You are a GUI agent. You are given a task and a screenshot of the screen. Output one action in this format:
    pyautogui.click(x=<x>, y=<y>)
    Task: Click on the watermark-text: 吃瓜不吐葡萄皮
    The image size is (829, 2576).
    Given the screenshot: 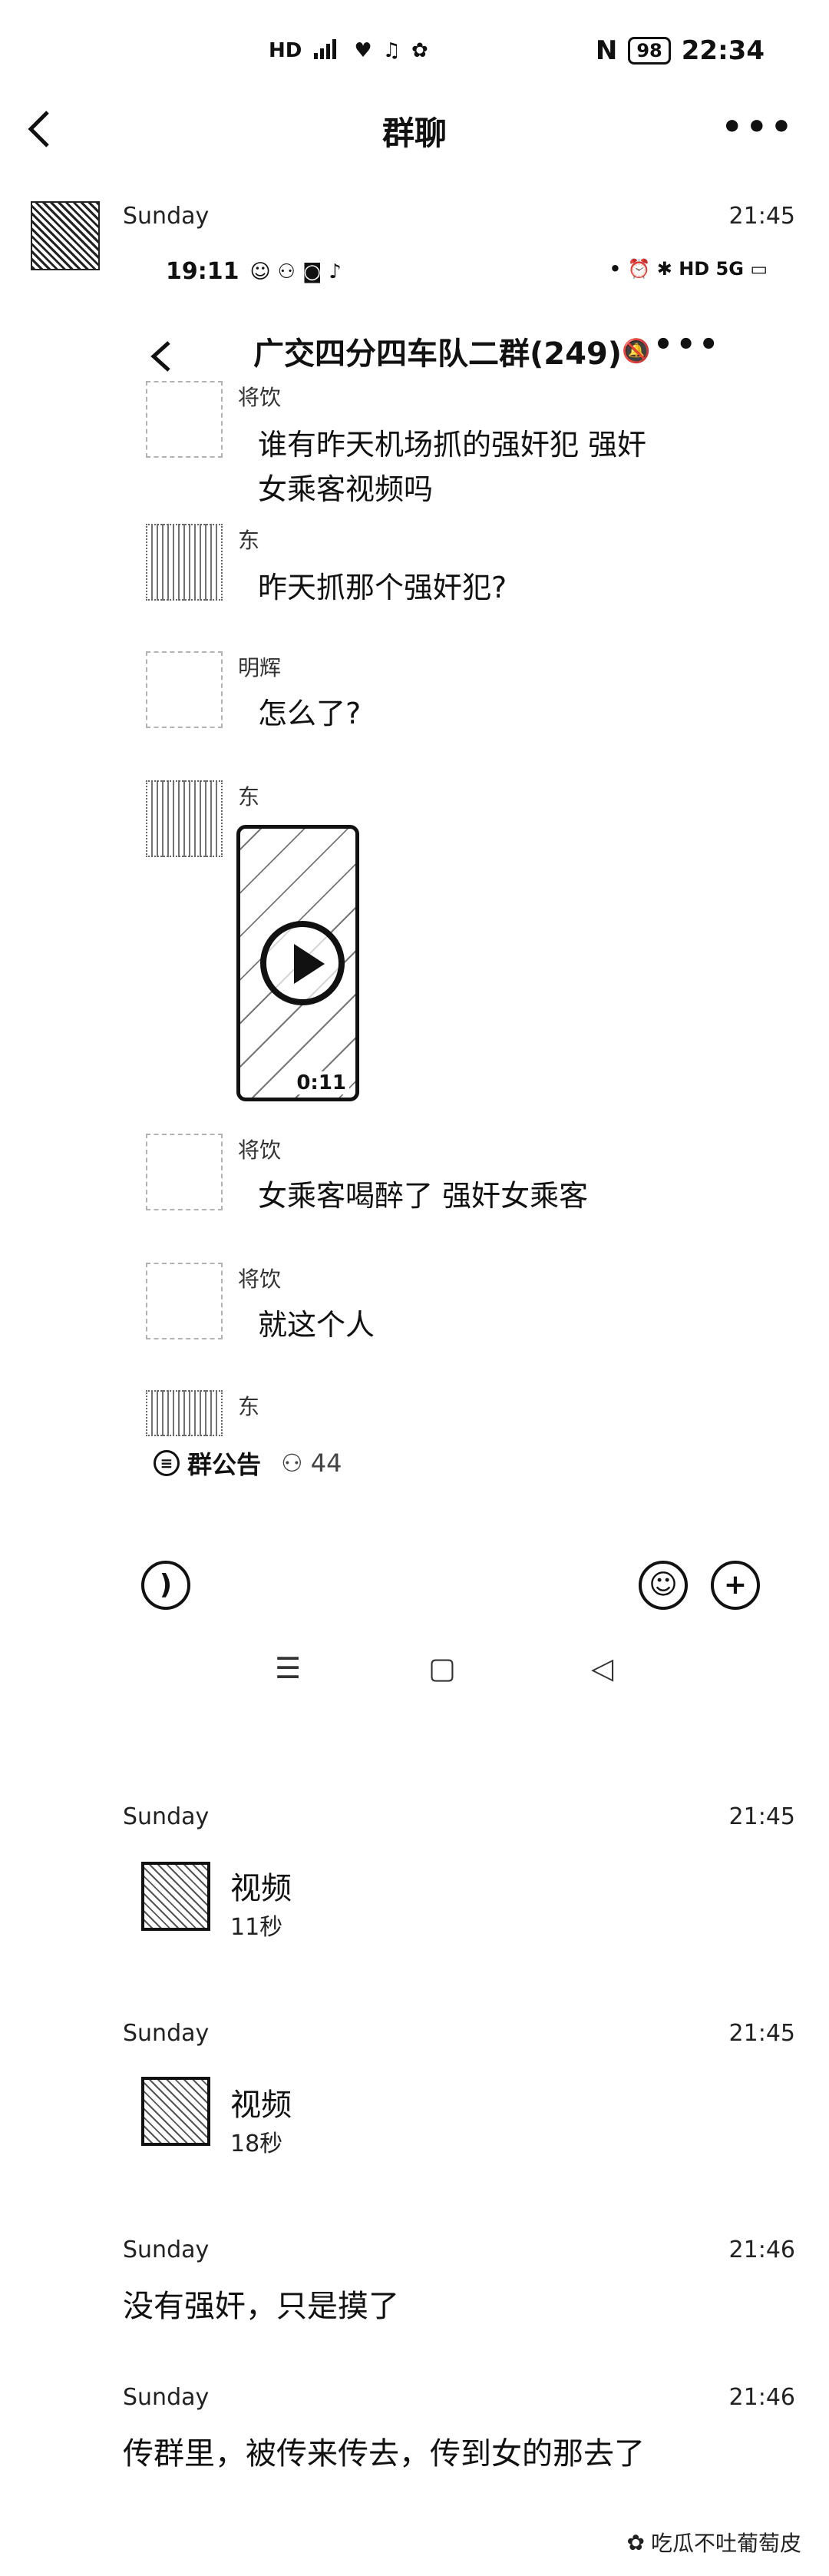 What is the action you would take?
    pyautogui.click(x=725, y=2544)
    